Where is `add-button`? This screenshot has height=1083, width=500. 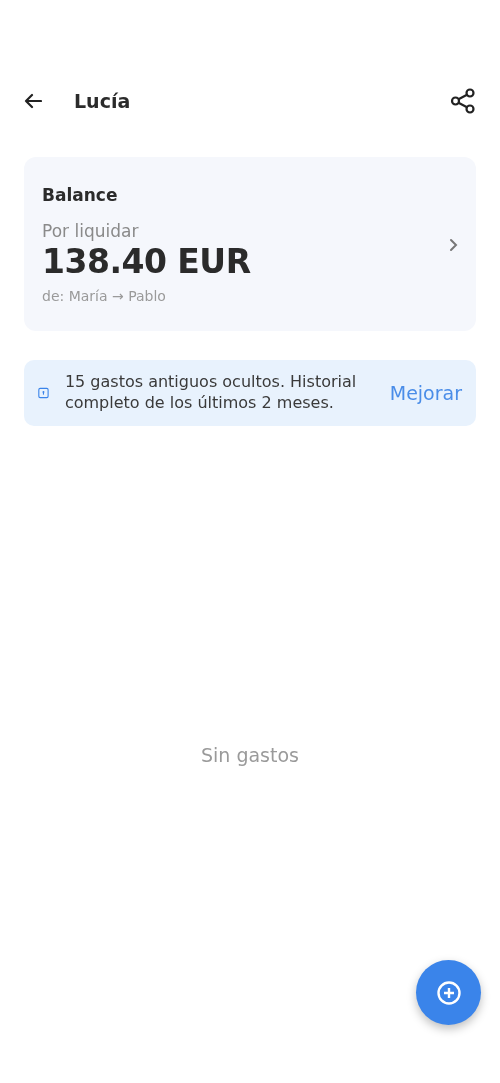
add-button is located at coordinates (448, 992).